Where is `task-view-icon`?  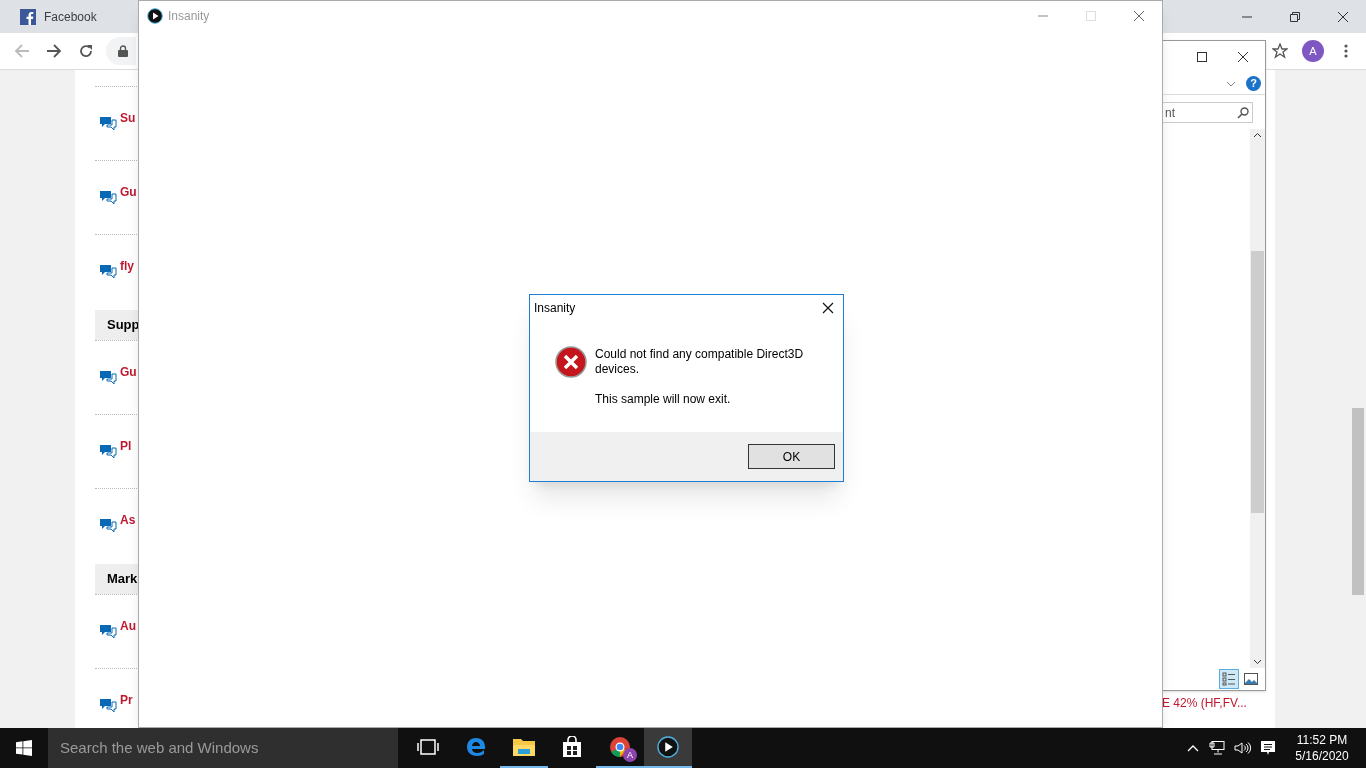 task-view-icon is located at coordinates (428, 747).